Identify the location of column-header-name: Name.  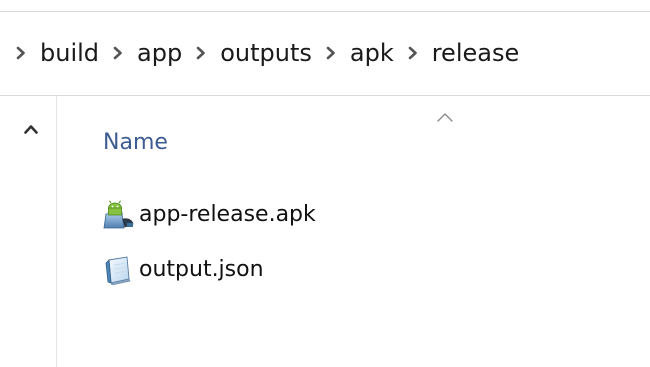
(135, 143).